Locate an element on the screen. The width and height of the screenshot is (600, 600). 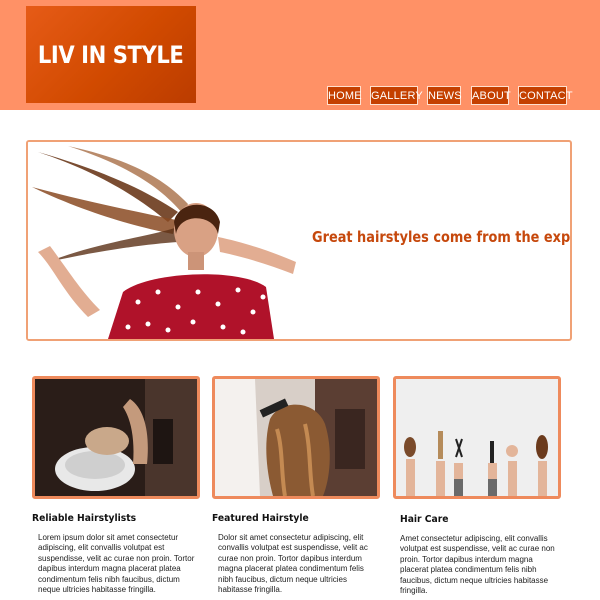
nav-about-link: ABOUT is located at coordinates (491, 95).